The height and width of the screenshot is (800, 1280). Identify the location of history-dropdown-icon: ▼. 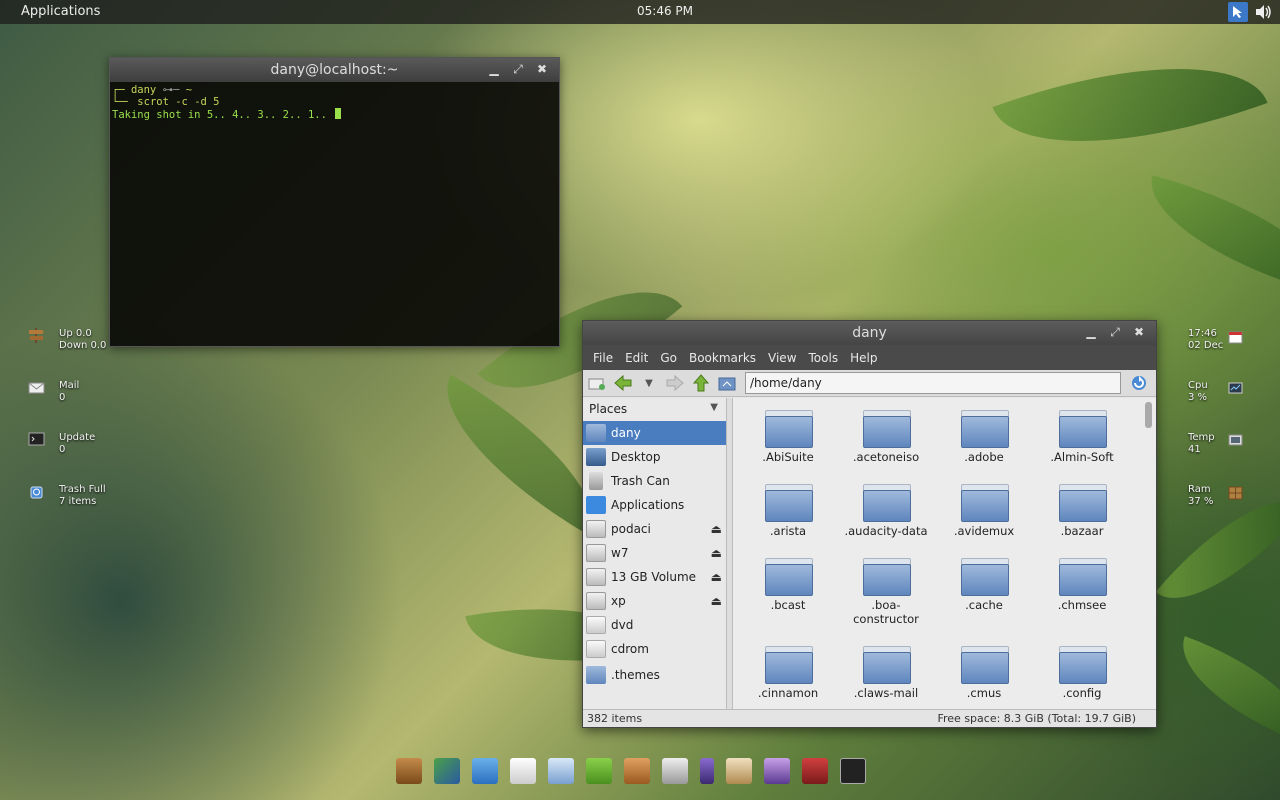
(649, 383).